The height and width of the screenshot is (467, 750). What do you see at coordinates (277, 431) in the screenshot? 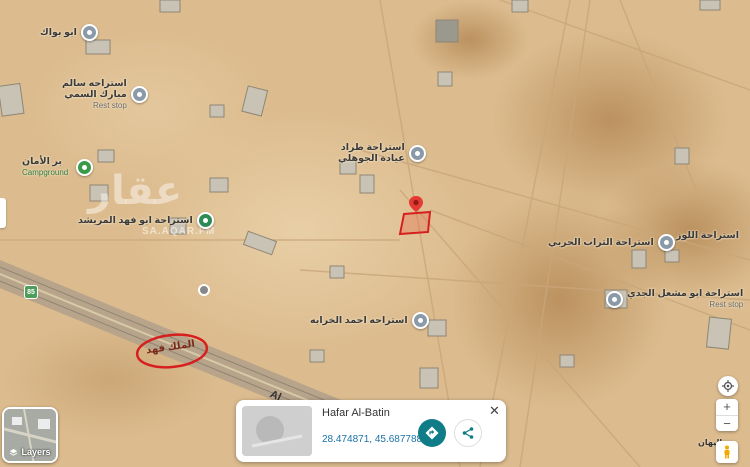
I see `place-thumbnail` at bounding box center [277, 431].